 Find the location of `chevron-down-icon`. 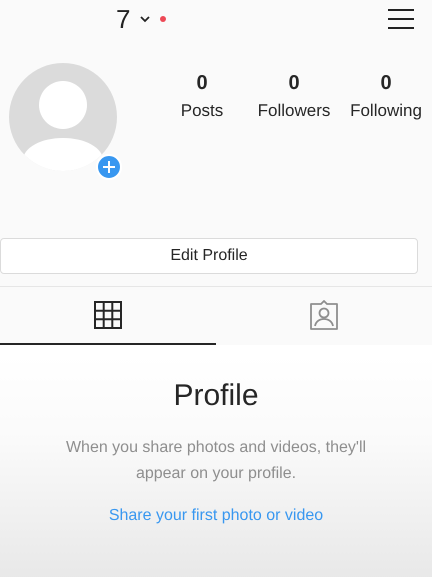

chevron-down-icon is located at coordinates (145, 19).